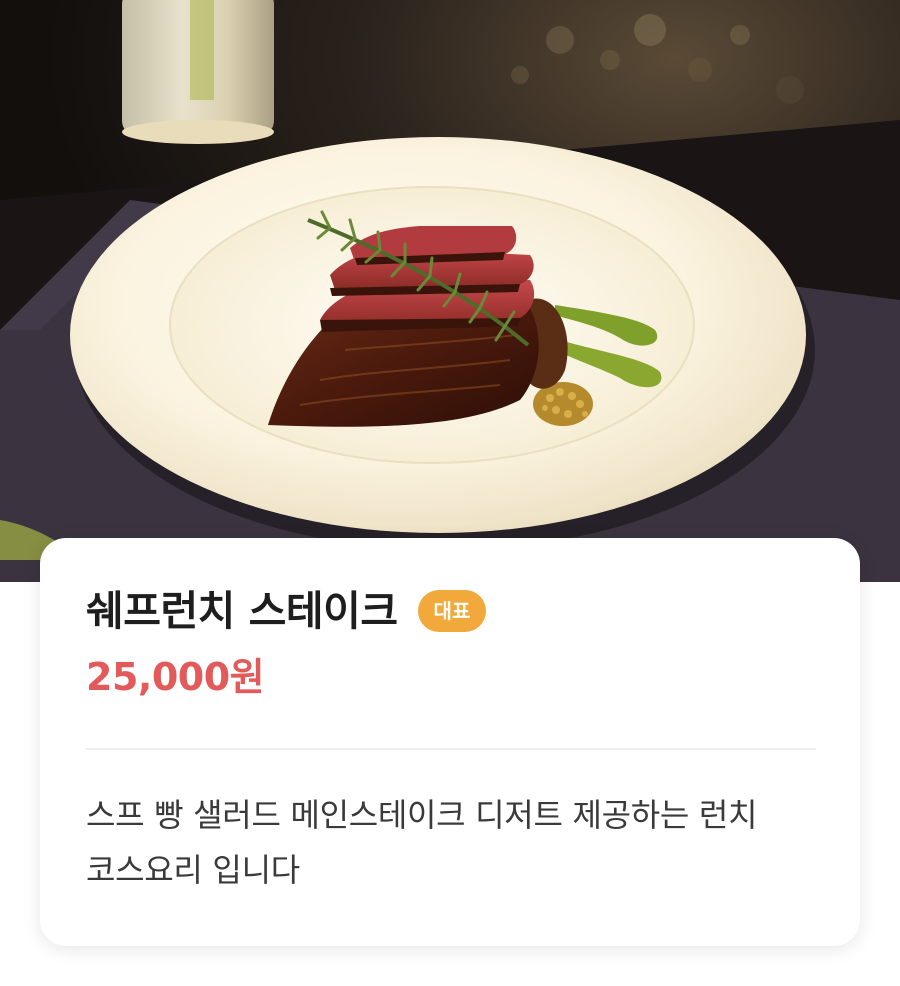 This screenshot has width=900, height=986. I want to click on title-row: 쉐프런치 스테이크 대표, so click(286, 610).